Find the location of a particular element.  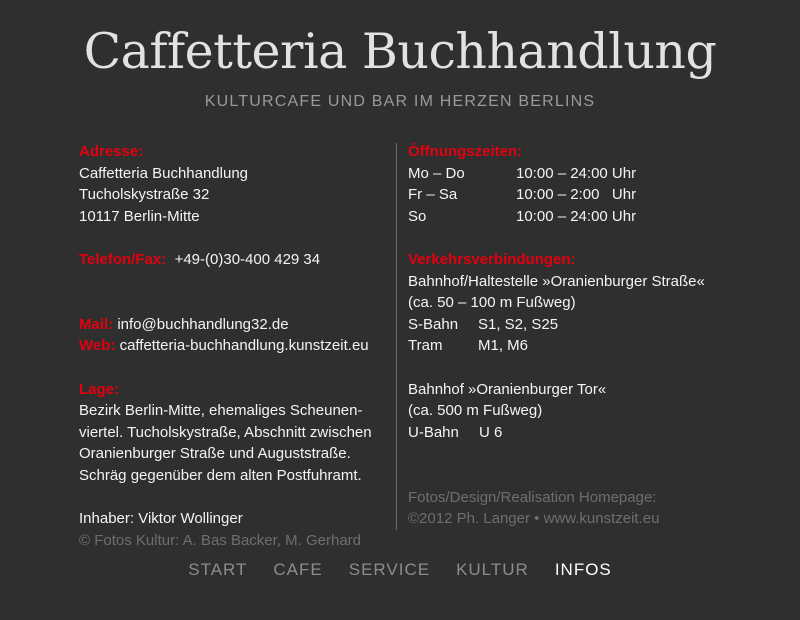

hours-row: Mo – Do 10:00 – 24:00 Uhr is located at coordinates (573, 174).